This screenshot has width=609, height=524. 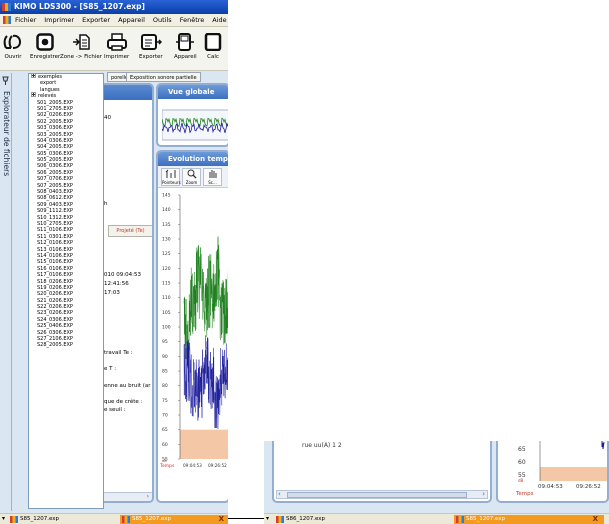 I want to click on label-threshold: e seuil :, so click(x=115, y=410).